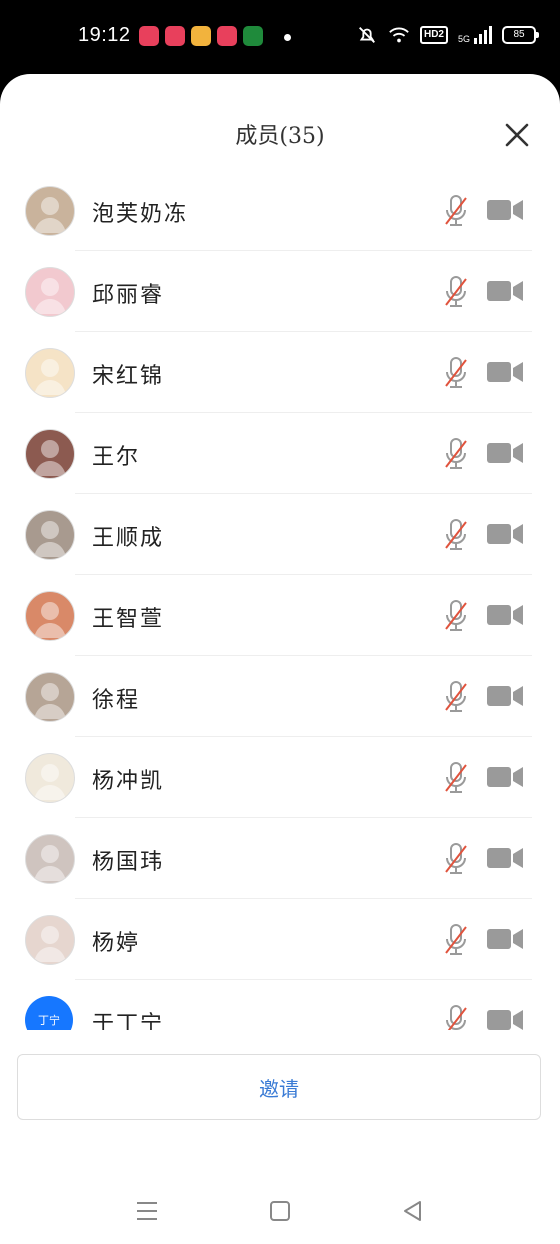  I want to click on member-row: 丁宁 于丁宁, so click(280, 1005).